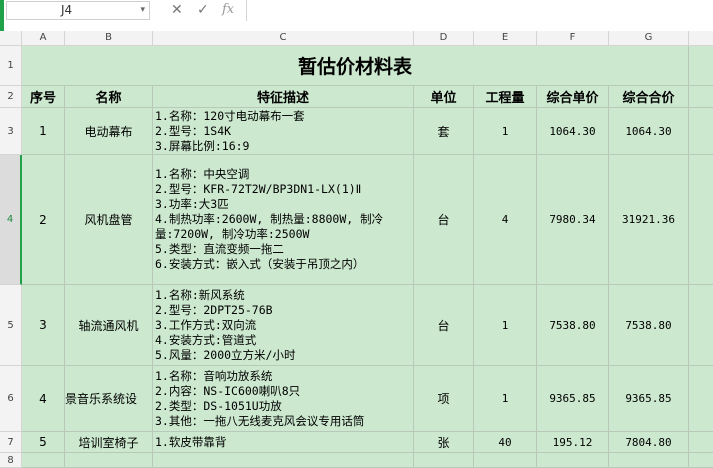  I want to click on row-header-7: 7, so click(11, 442).